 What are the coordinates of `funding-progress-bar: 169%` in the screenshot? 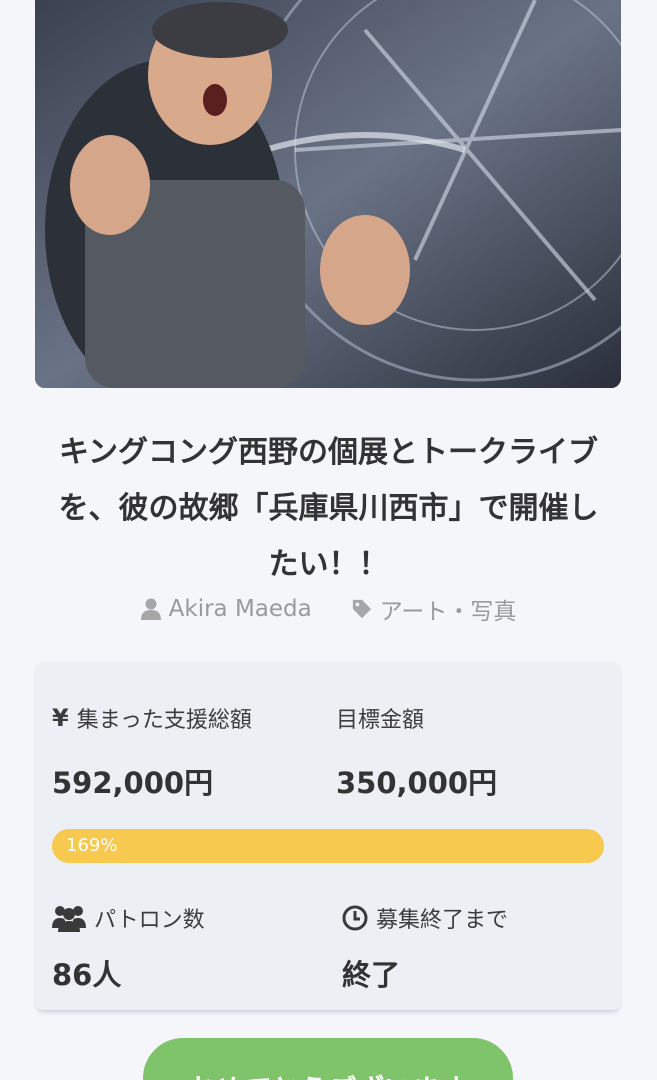 It's located at (328, 846).